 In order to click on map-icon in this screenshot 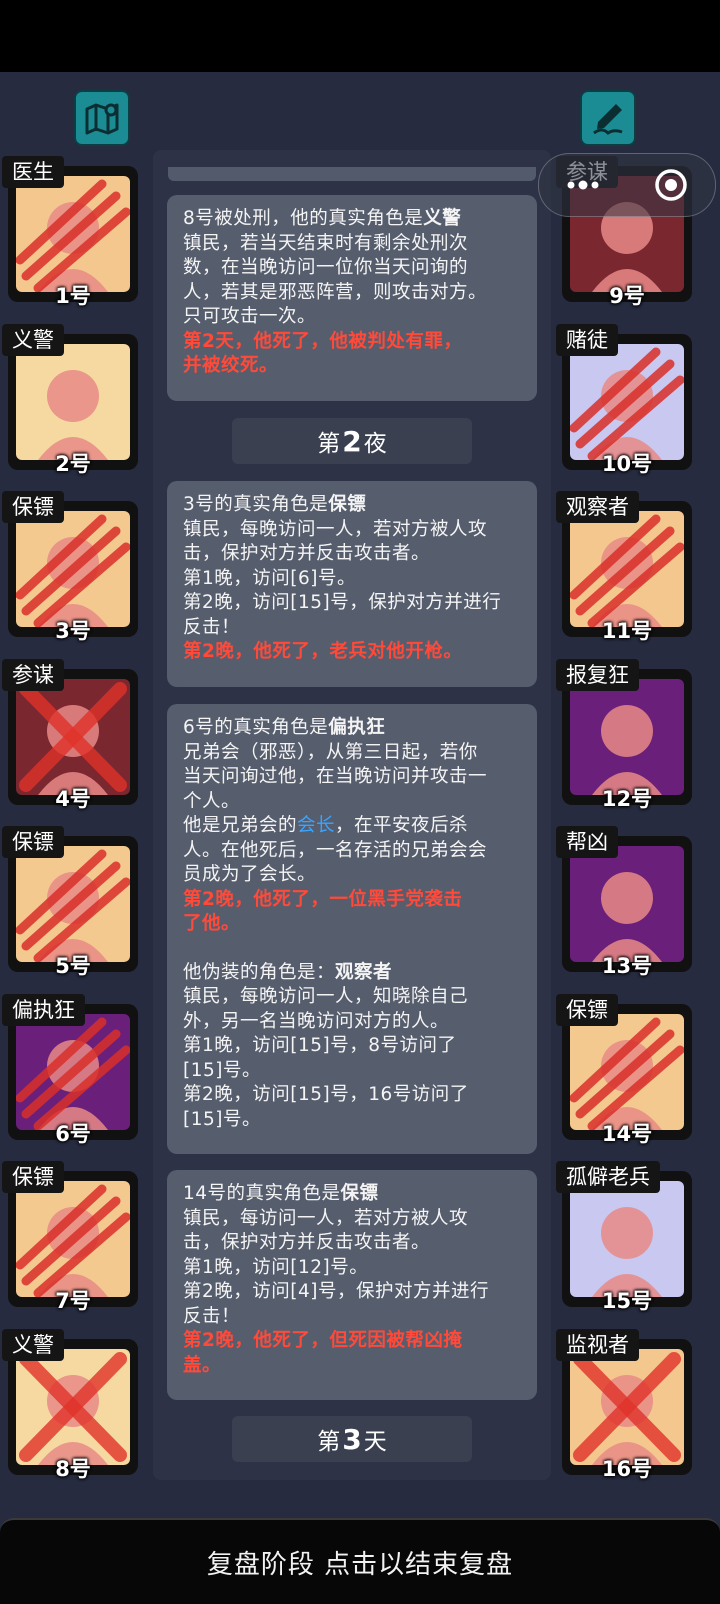, I will do `click(102, 119)`.